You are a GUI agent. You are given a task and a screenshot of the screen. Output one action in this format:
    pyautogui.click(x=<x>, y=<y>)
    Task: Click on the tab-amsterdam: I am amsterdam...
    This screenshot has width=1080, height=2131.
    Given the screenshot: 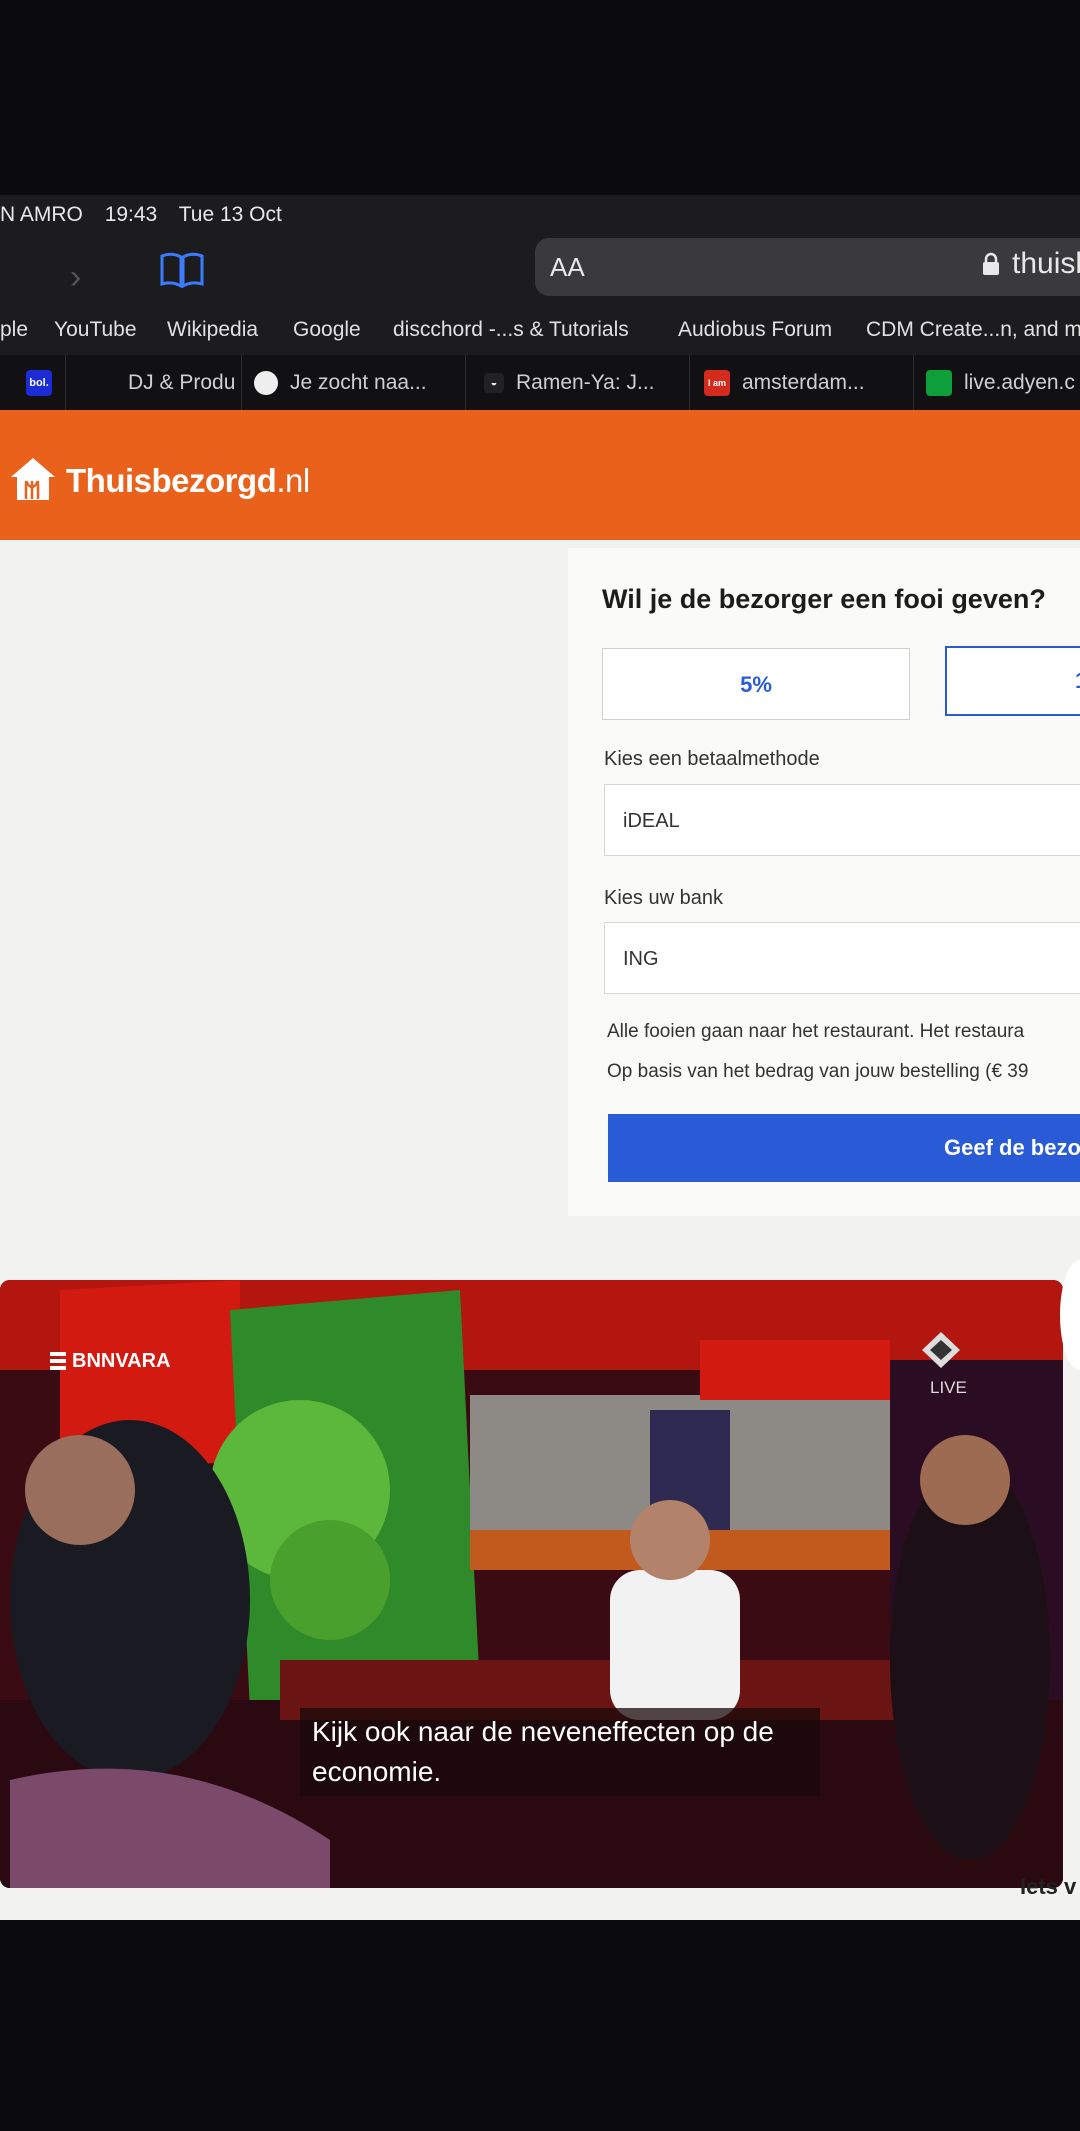 What is the action you would take?
    pyautogui.click(x=802, y=382)
    